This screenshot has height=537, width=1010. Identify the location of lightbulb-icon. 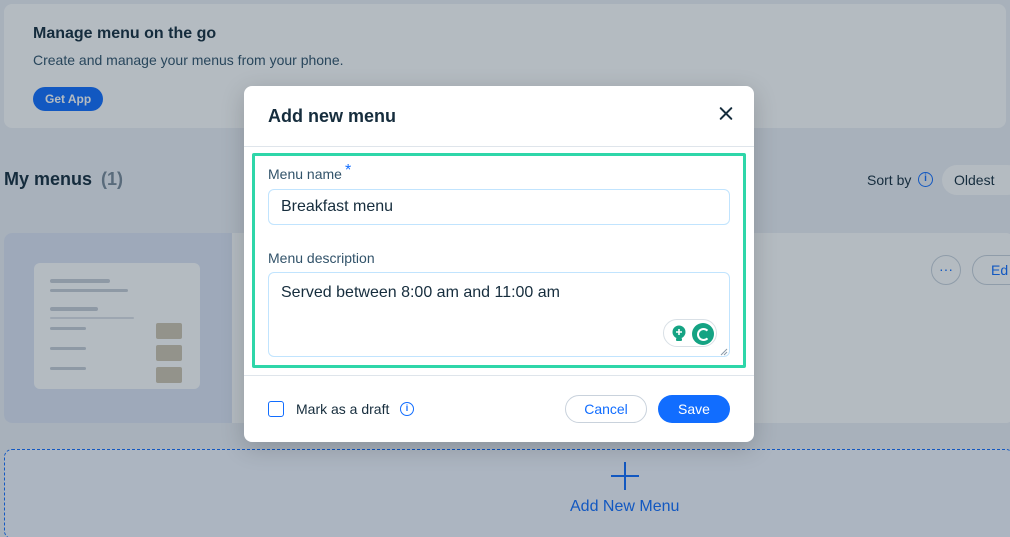
(679, 334).